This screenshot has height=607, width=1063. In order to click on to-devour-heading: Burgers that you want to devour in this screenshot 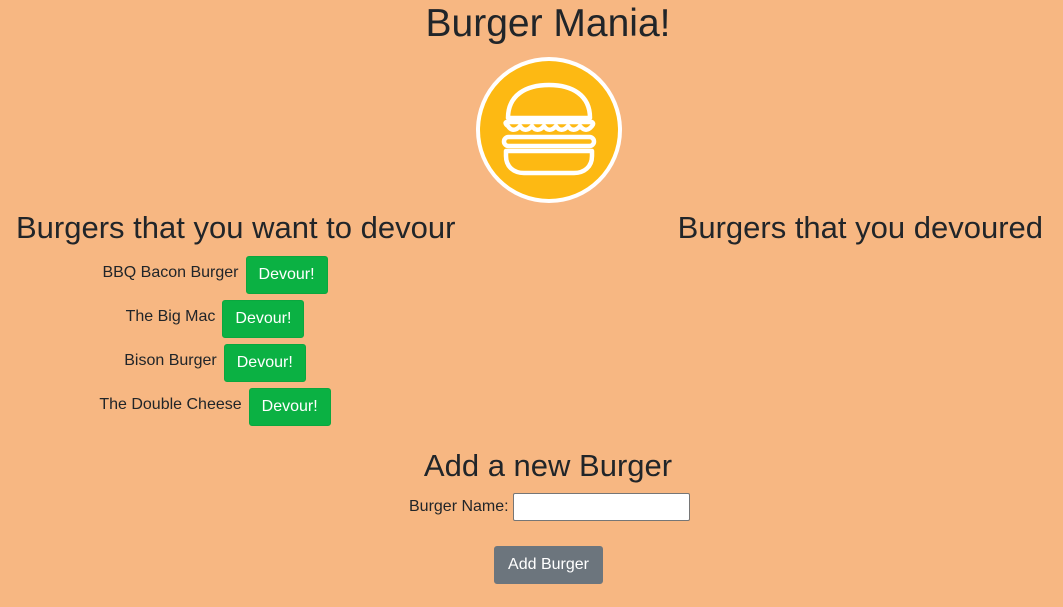, I will do `click(236, 227)`.